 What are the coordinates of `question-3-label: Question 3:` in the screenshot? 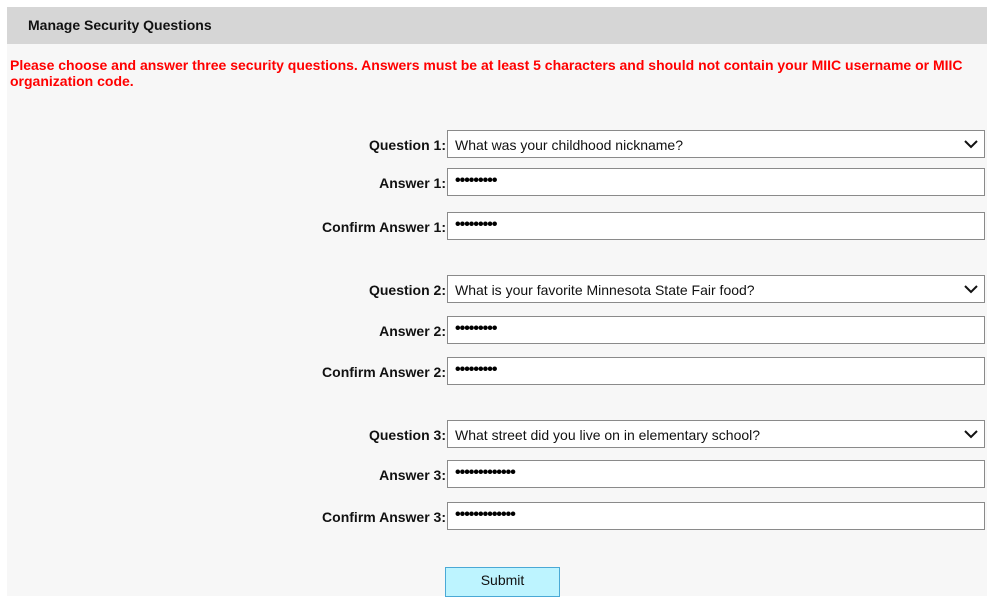 It's located at (407, 435).